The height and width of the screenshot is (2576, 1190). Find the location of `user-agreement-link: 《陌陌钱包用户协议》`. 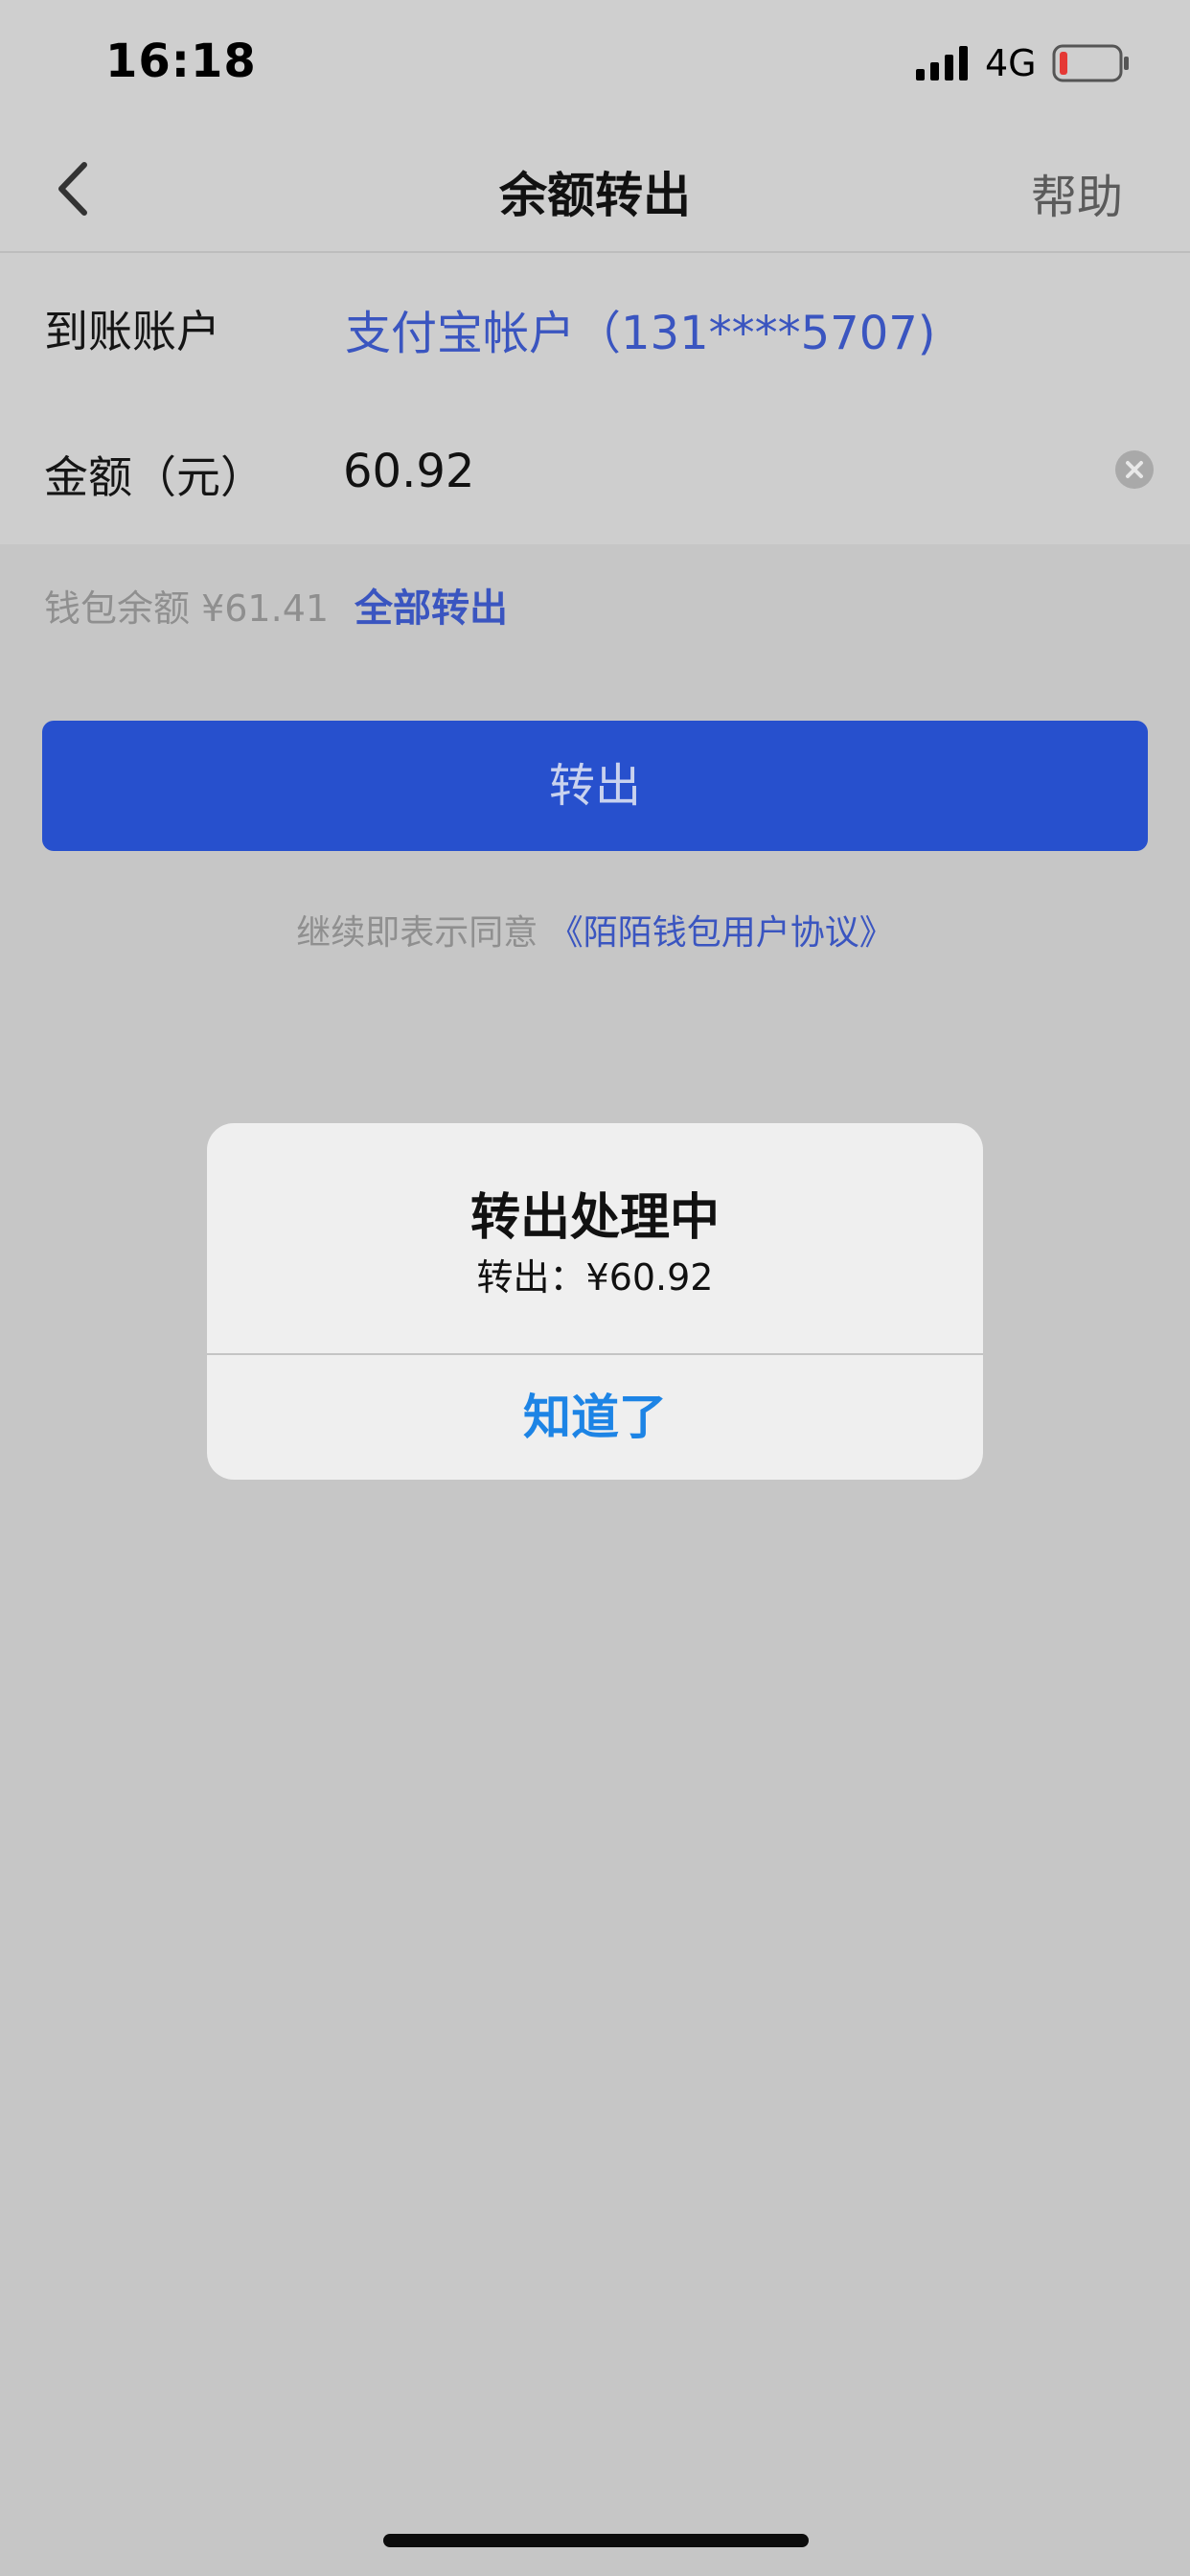

user-agreement-link: 《陌陌钱包用户协议》 is located at coordinates (722, 933).